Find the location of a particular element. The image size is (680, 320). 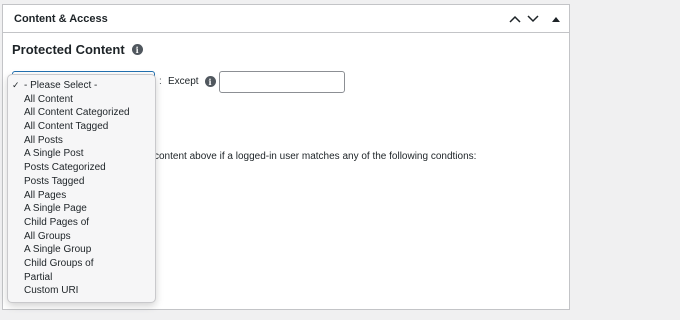

dropdown-option: All Content Tagged is located at coordinates (81, 127).